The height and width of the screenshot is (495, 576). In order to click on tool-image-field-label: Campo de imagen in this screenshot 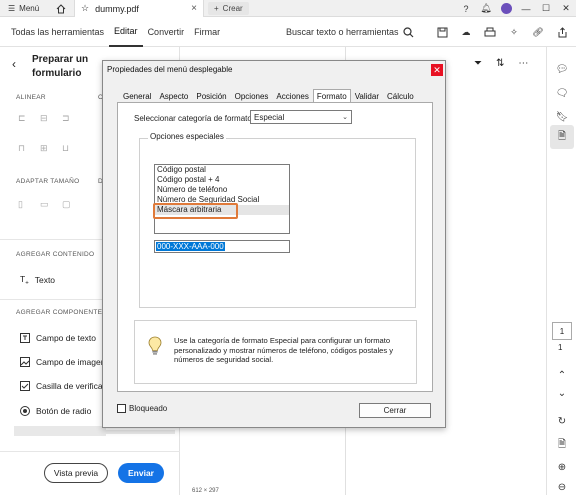, I will do `click(71, 362)`.